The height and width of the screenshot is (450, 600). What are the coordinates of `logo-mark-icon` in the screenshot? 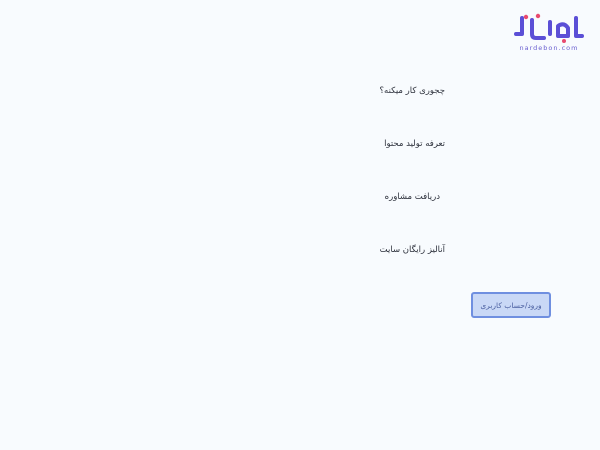 It's located at (549, 28).